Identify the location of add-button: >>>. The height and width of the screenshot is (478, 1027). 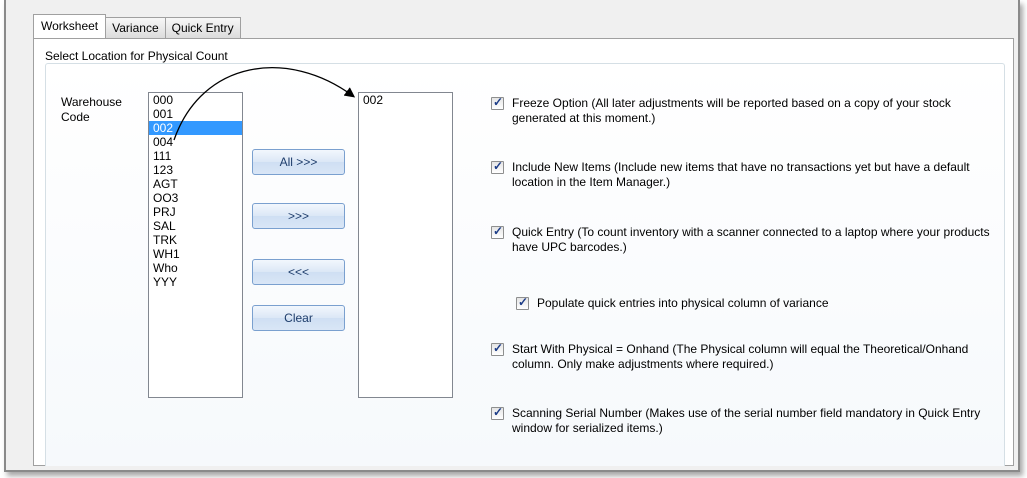
(298, 216).